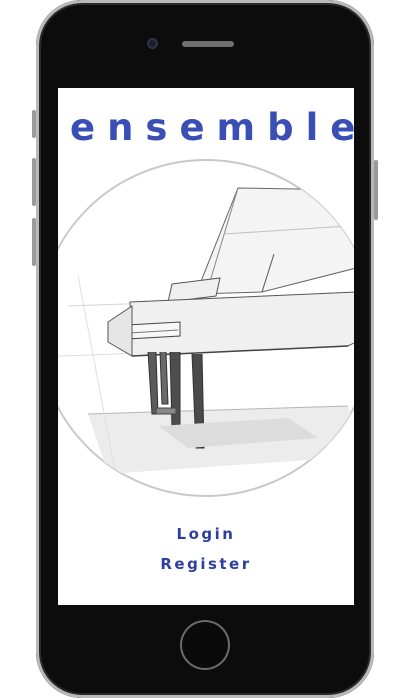  Describe the element at coordinates (34, 242) in the screenshot. I see `volume-down-button` at that location.